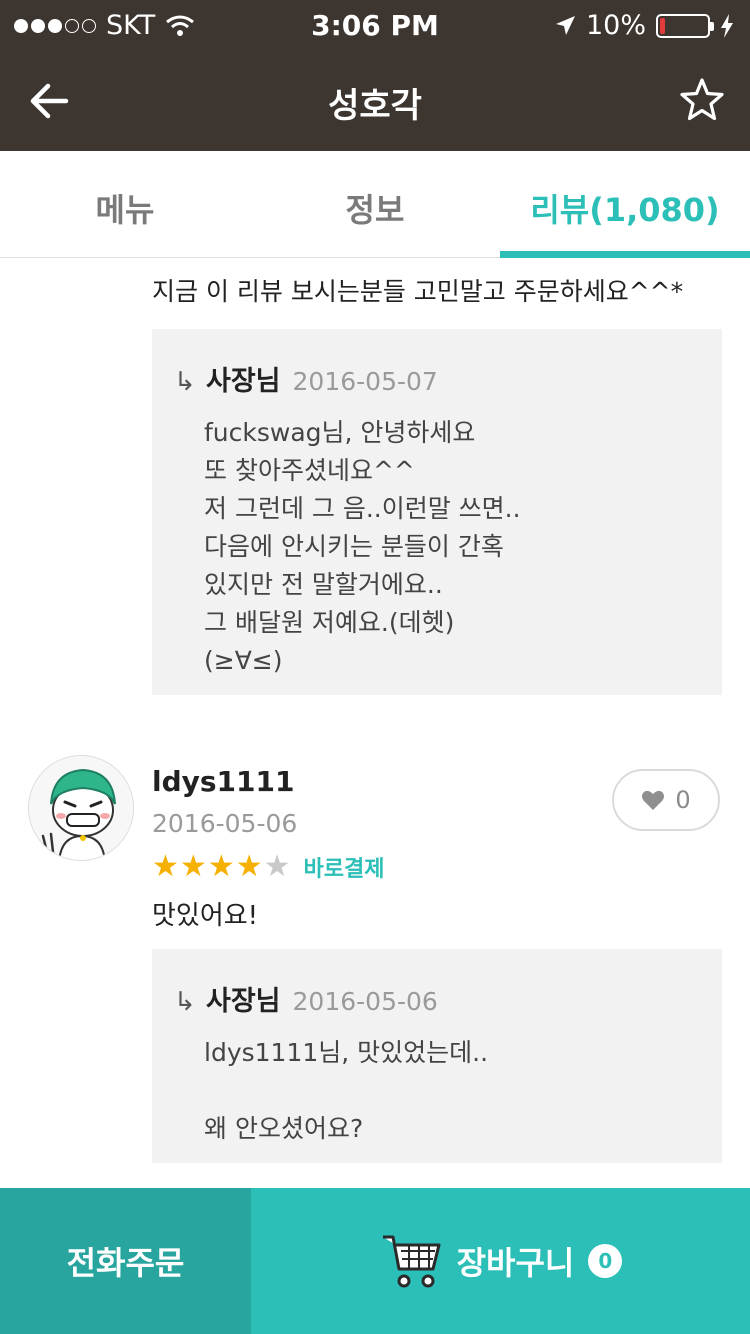 This screenshot has width=750, height=1334. I want to click on reply-header: ↳ 사장님 2016-05-06, so click(448, 998).